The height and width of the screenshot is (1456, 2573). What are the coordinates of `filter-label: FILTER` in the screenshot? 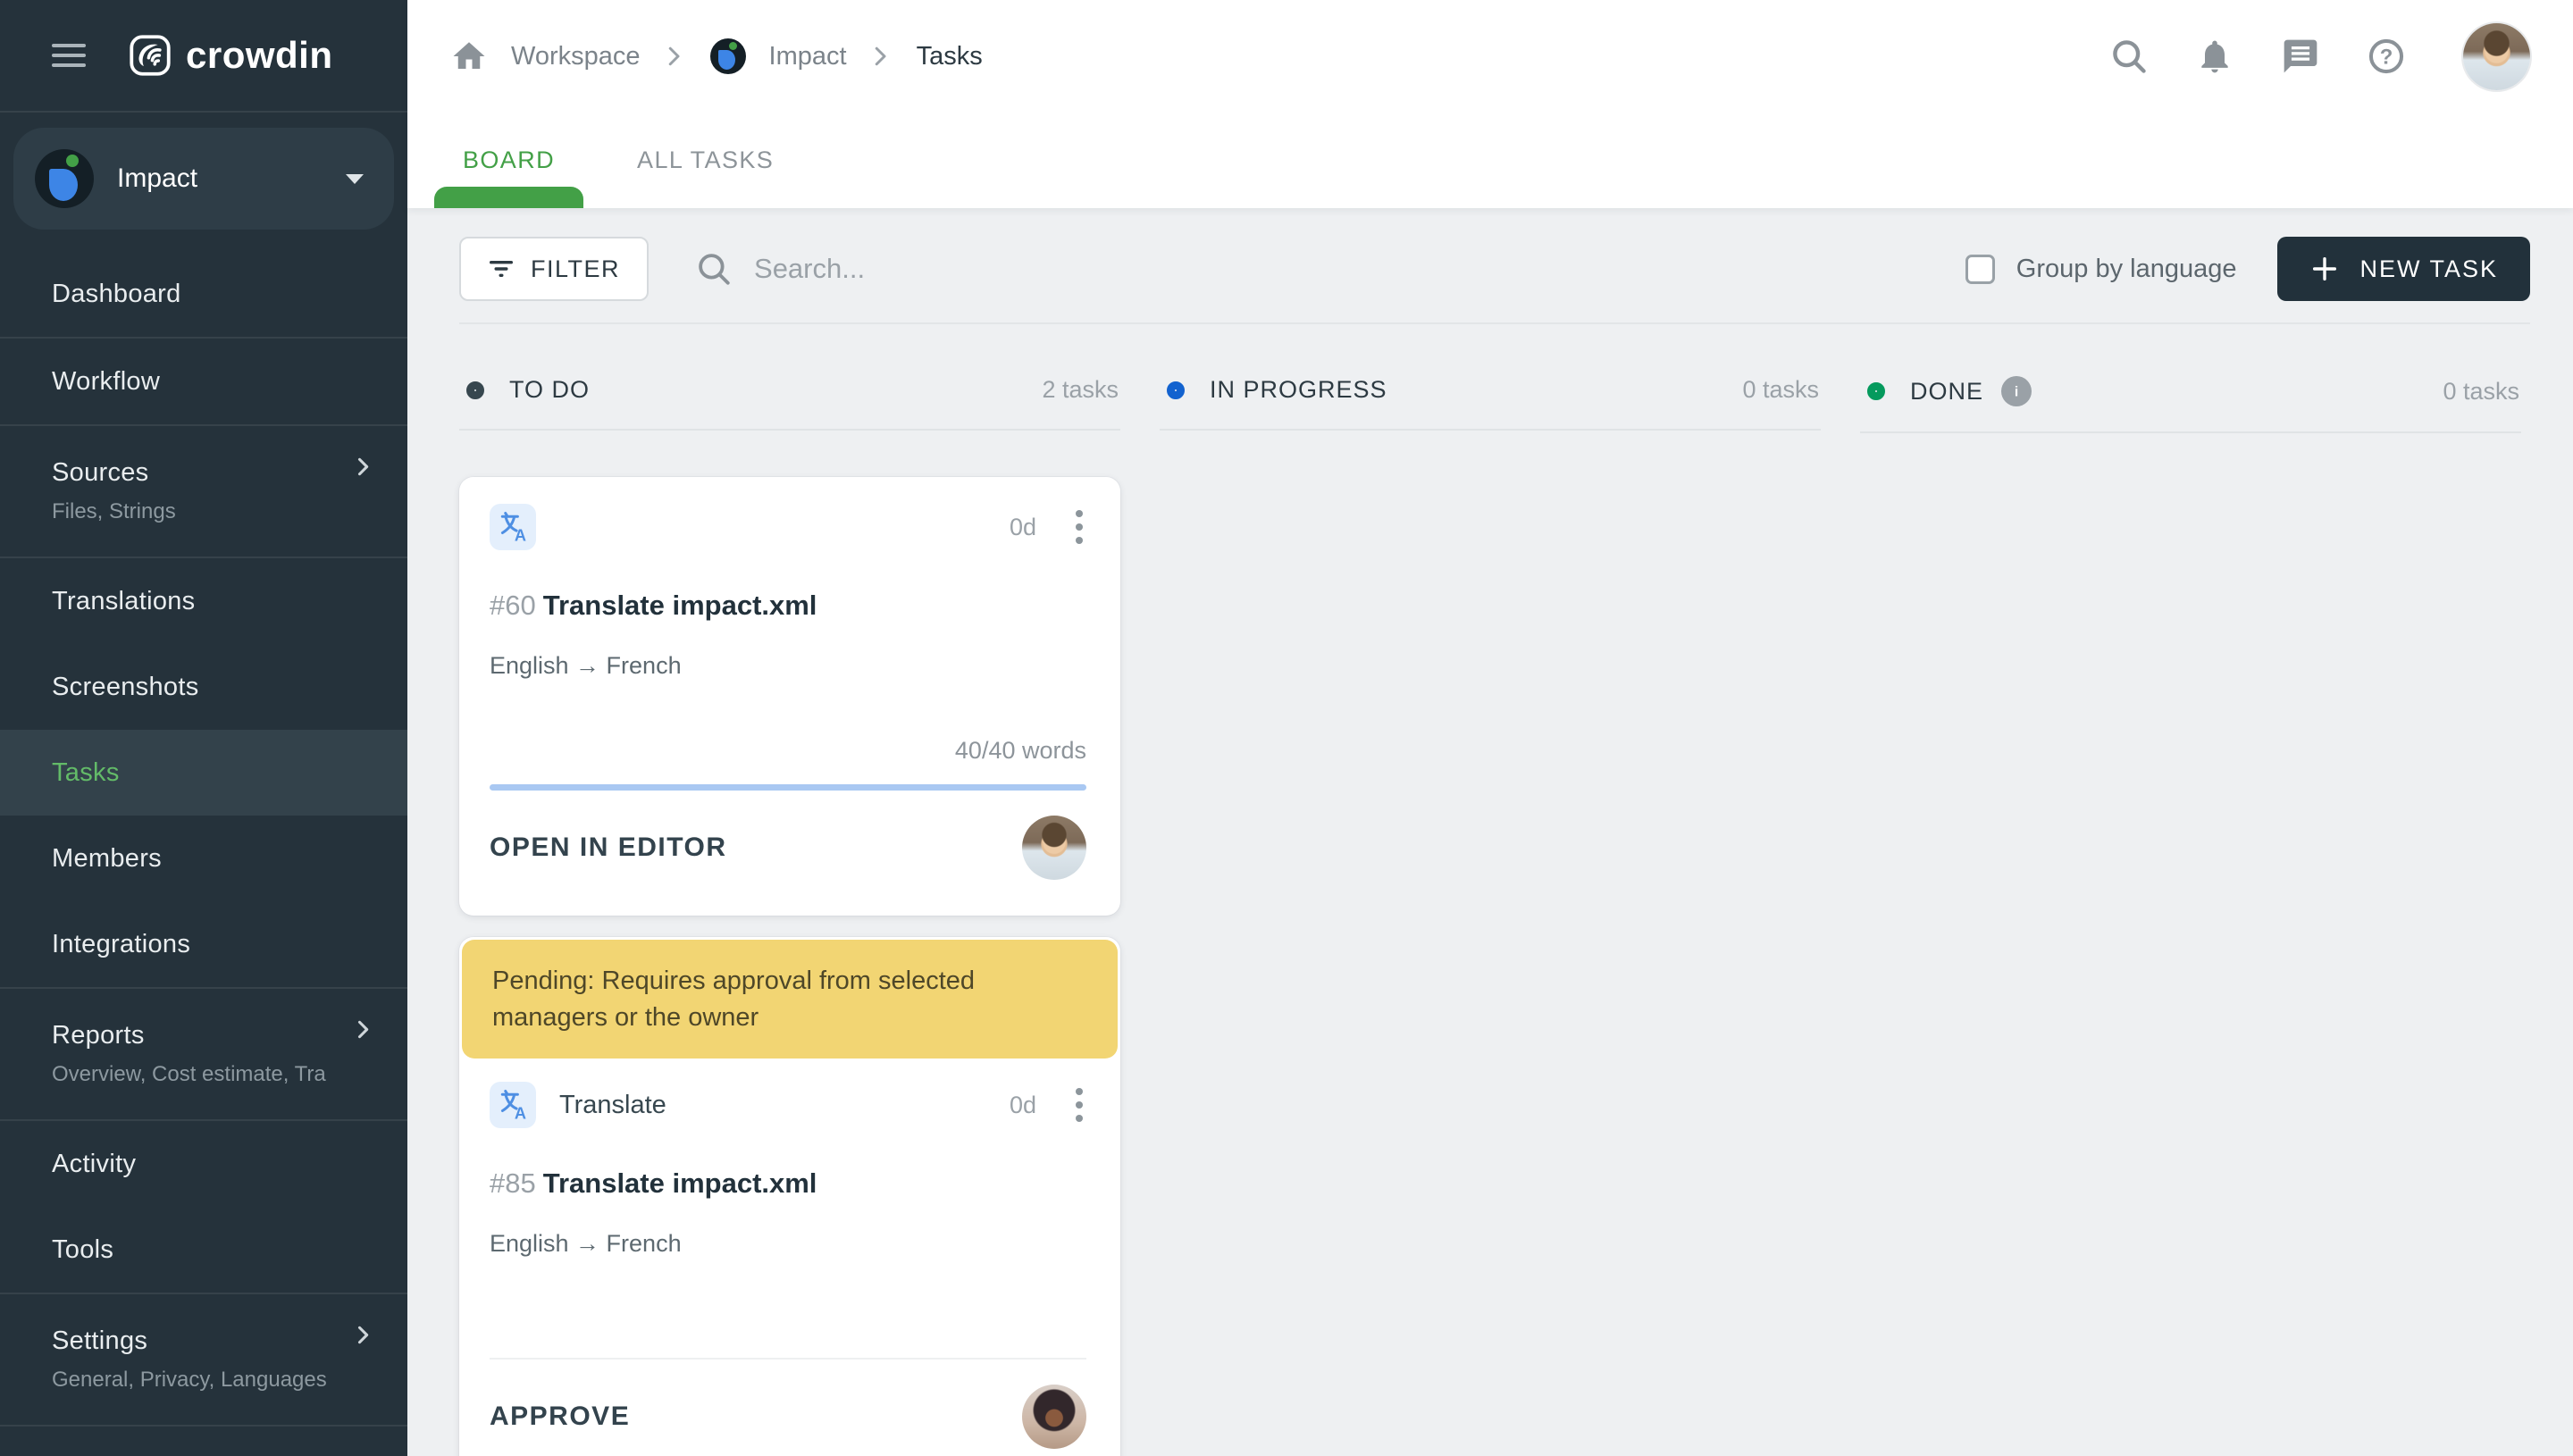 It's located at (576, 268).